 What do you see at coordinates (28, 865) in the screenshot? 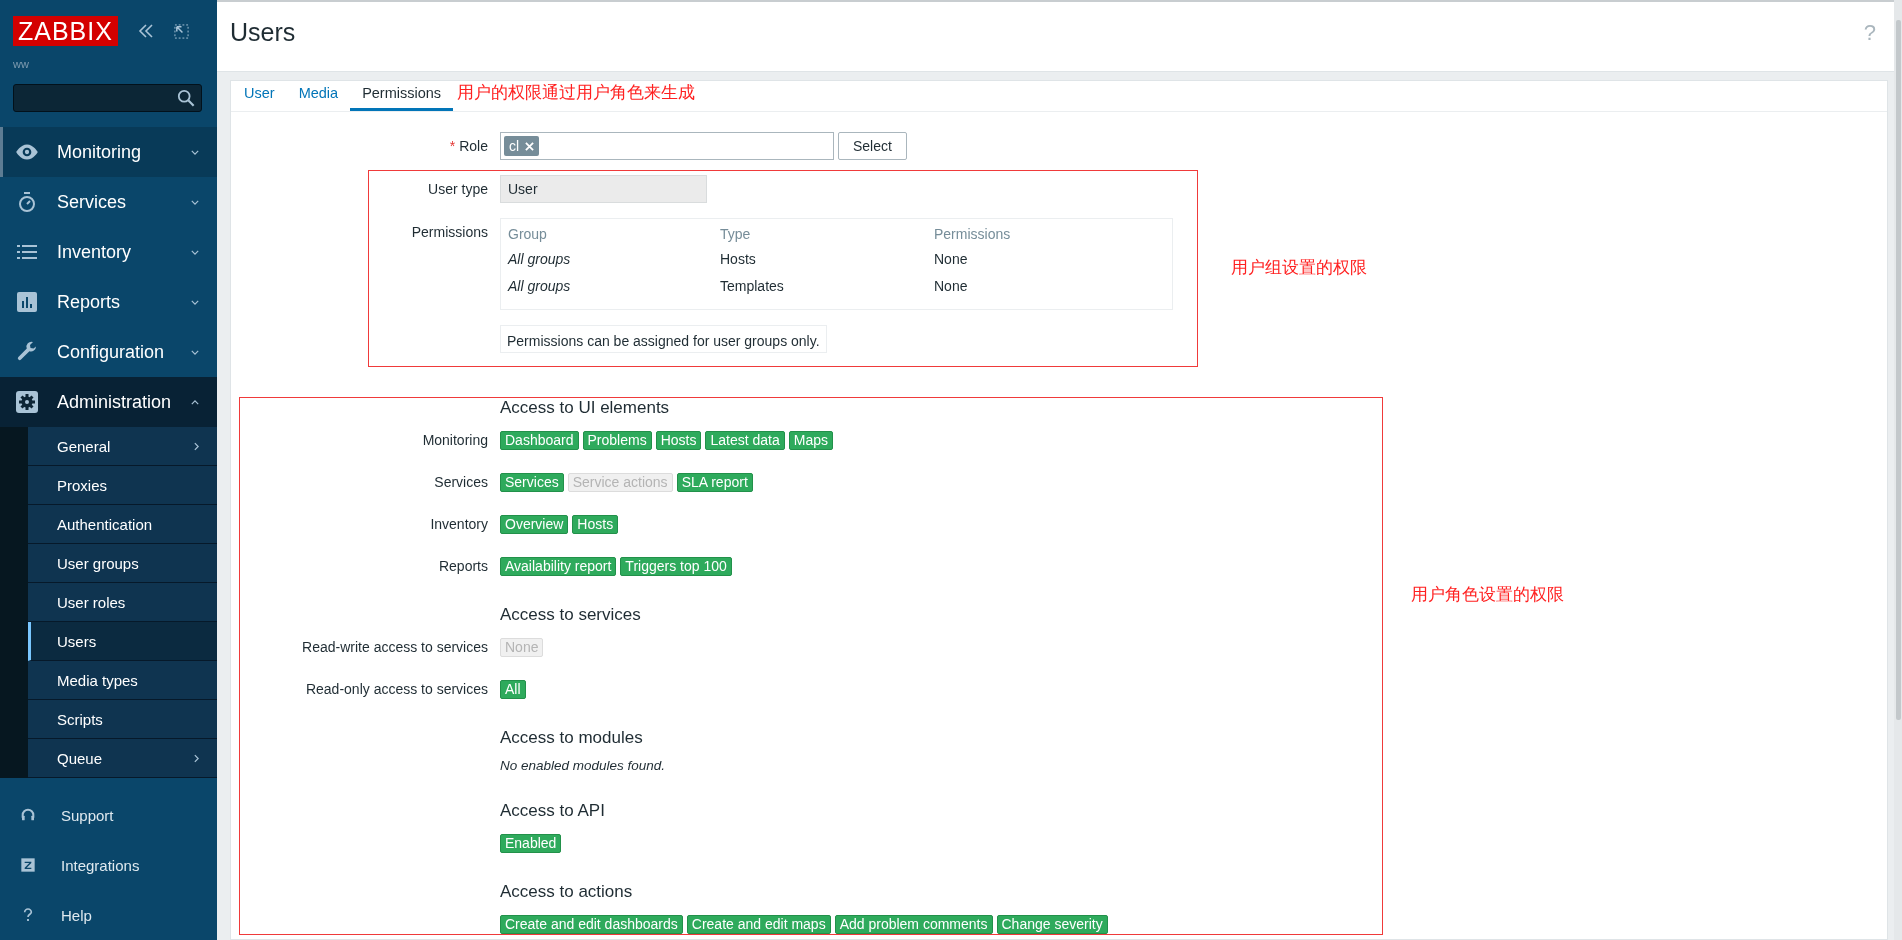
I see `z-icon` at bounding box center [28, 865].